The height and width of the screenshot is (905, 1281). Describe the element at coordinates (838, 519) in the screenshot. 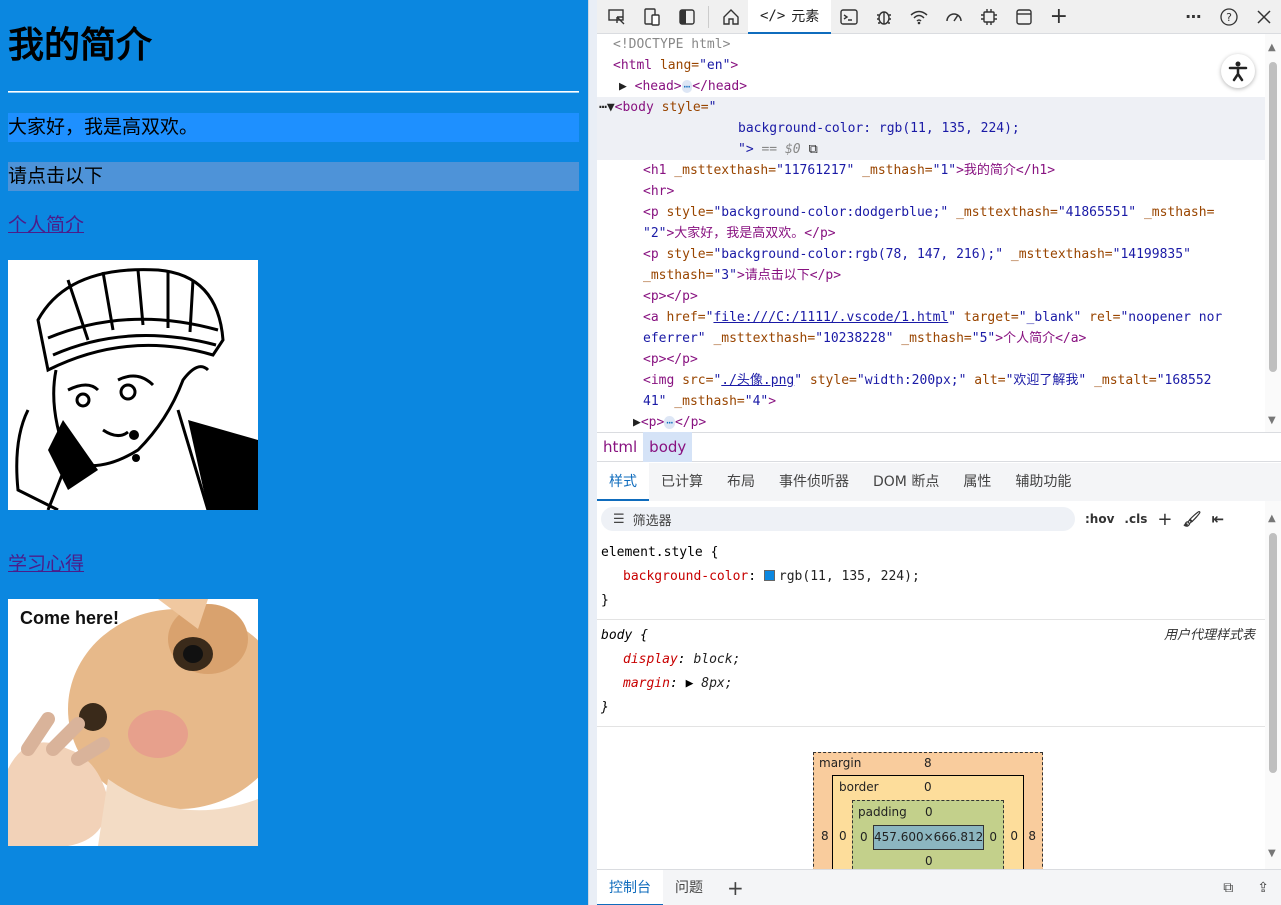

I see `styles-filter-input: ☰ 筛选器` at that location.